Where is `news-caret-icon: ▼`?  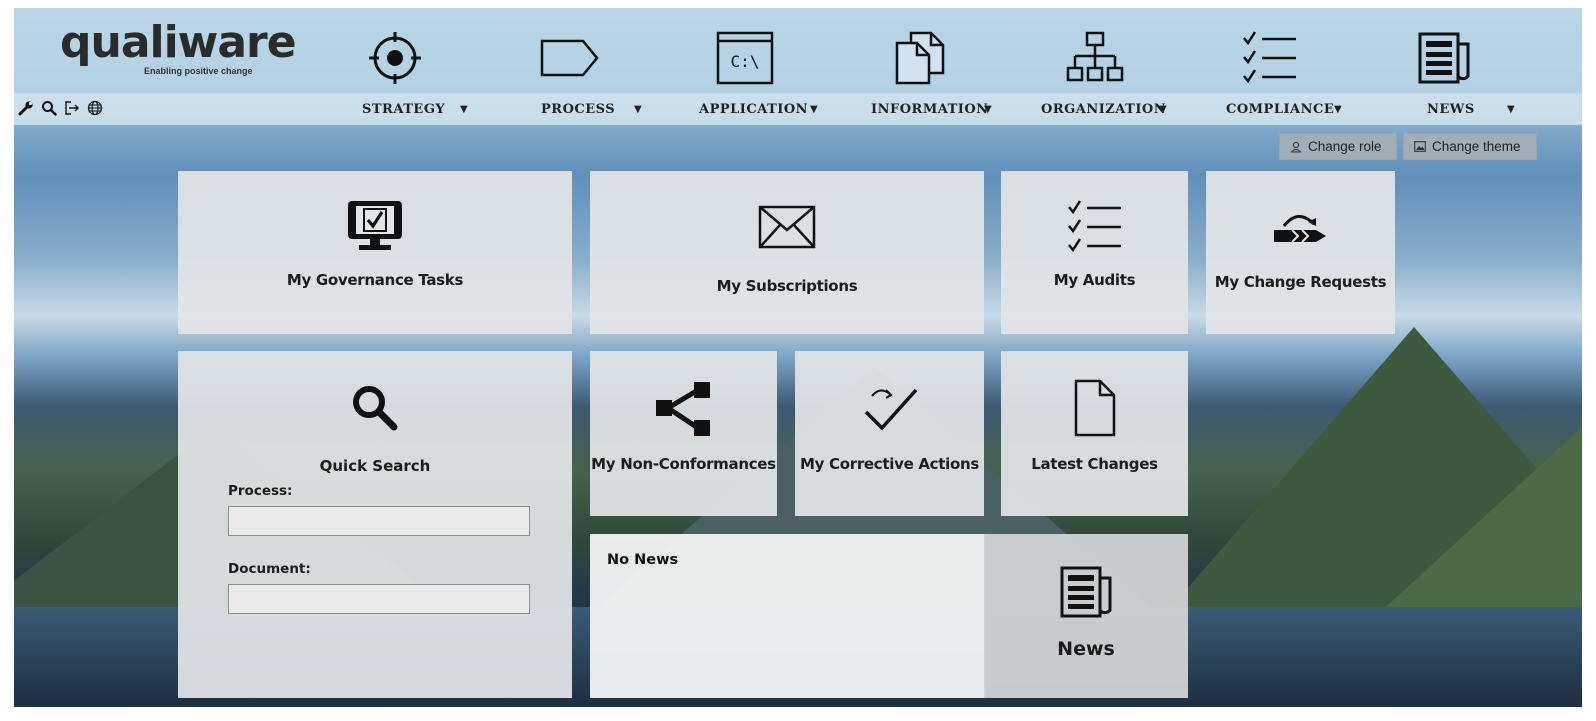
news-caret-icon: ▼ is located at coordinates (1511, 109).